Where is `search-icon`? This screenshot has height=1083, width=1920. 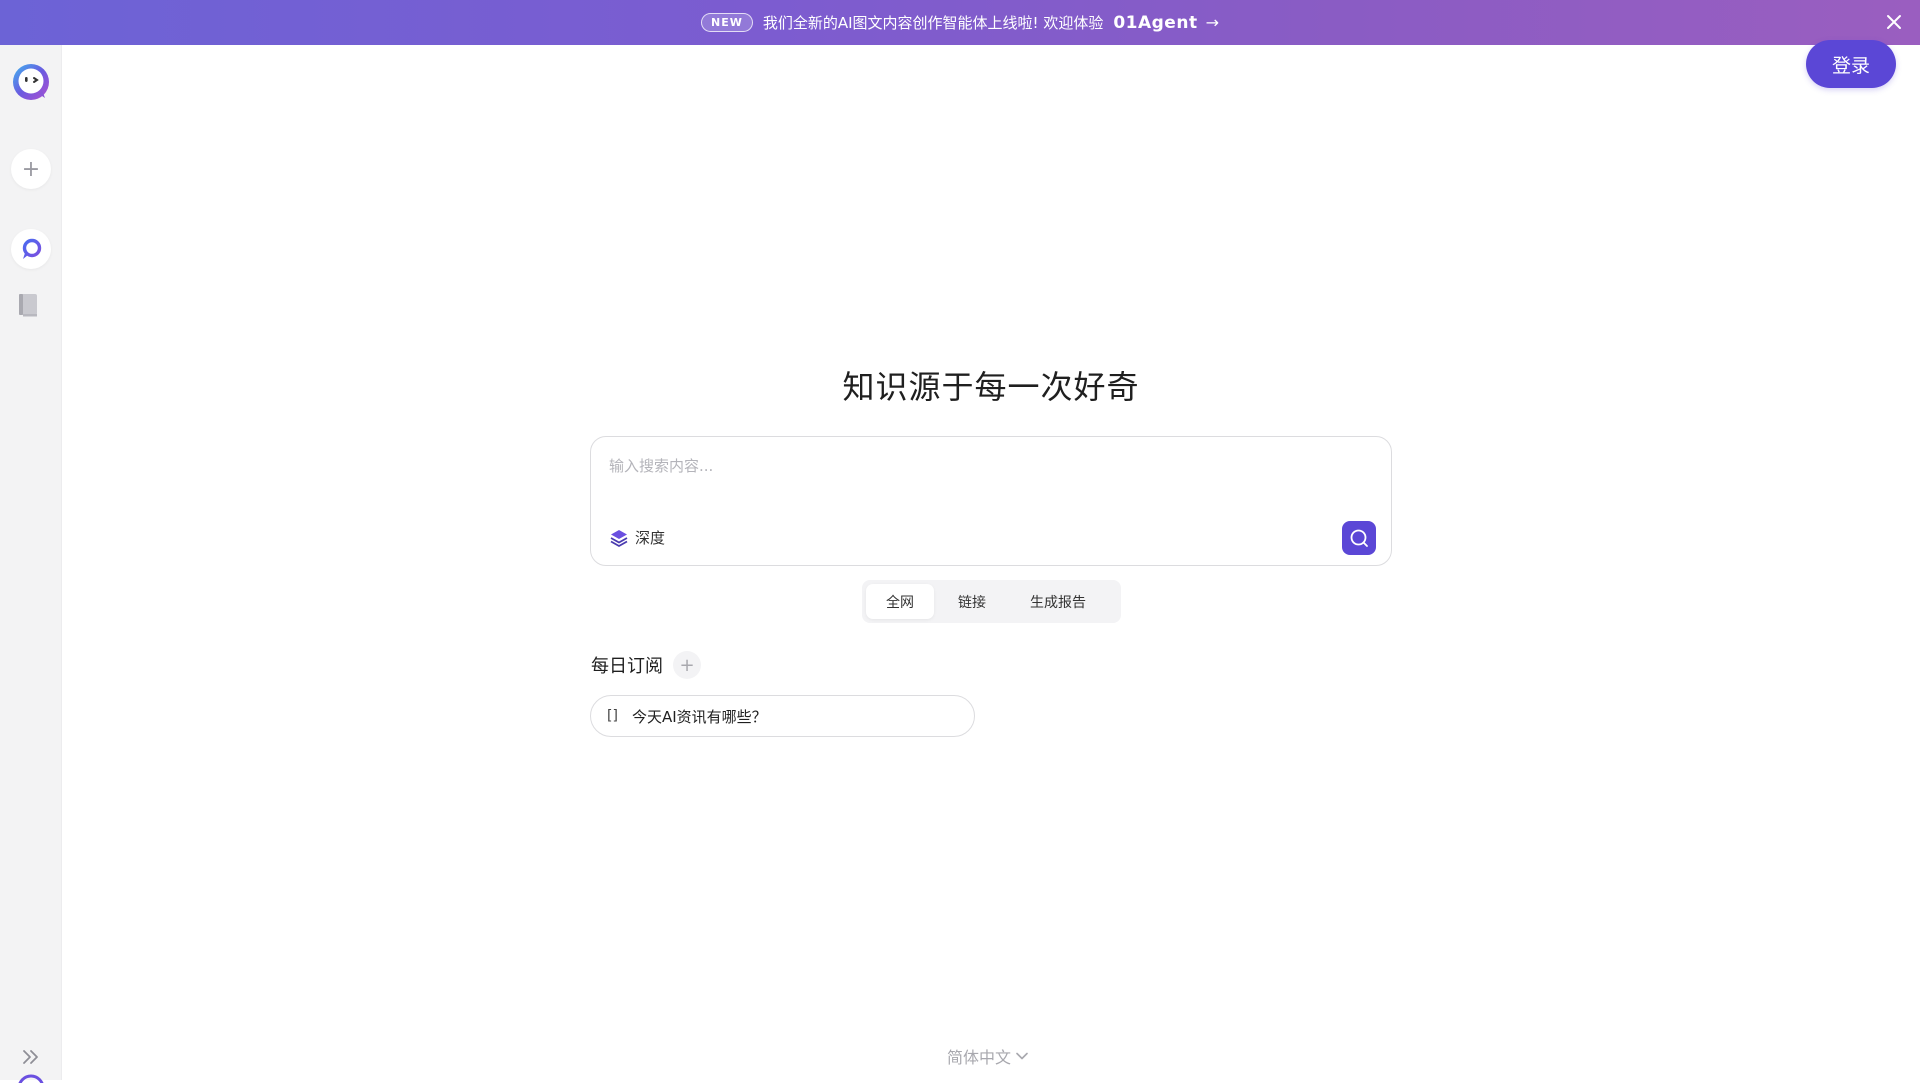 search-icon is located at coordinates (1359, 538).